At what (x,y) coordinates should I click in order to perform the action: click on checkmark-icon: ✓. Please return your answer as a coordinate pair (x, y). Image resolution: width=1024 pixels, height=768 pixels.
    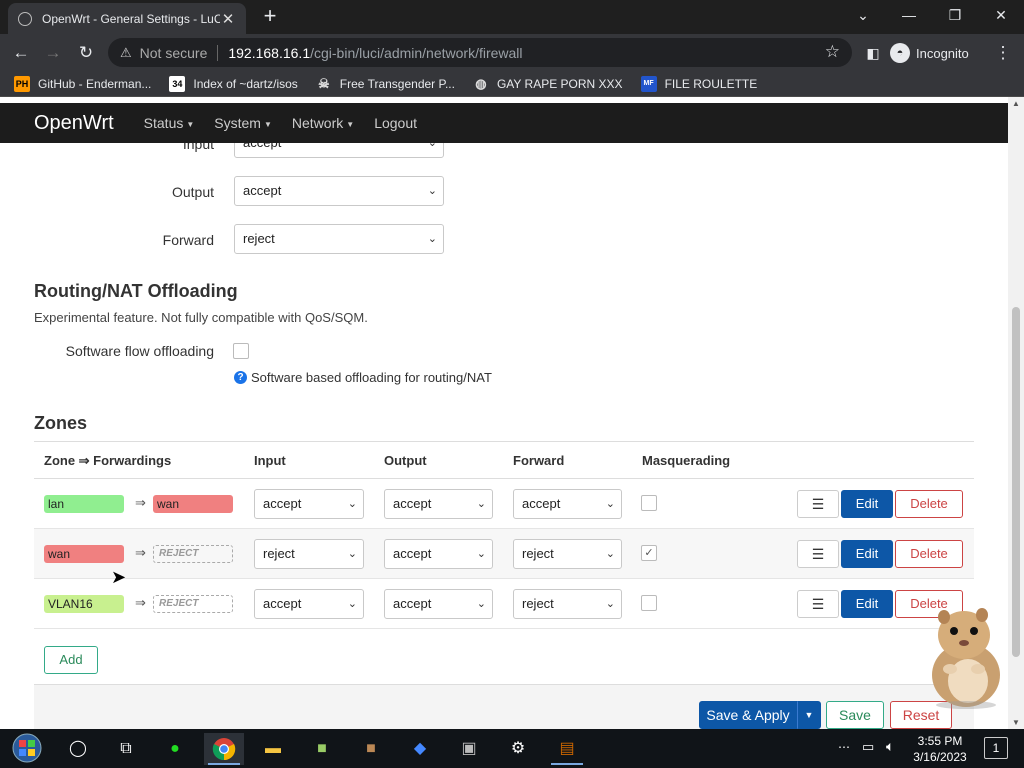
    Looking at the image, I should click on (649, 553).